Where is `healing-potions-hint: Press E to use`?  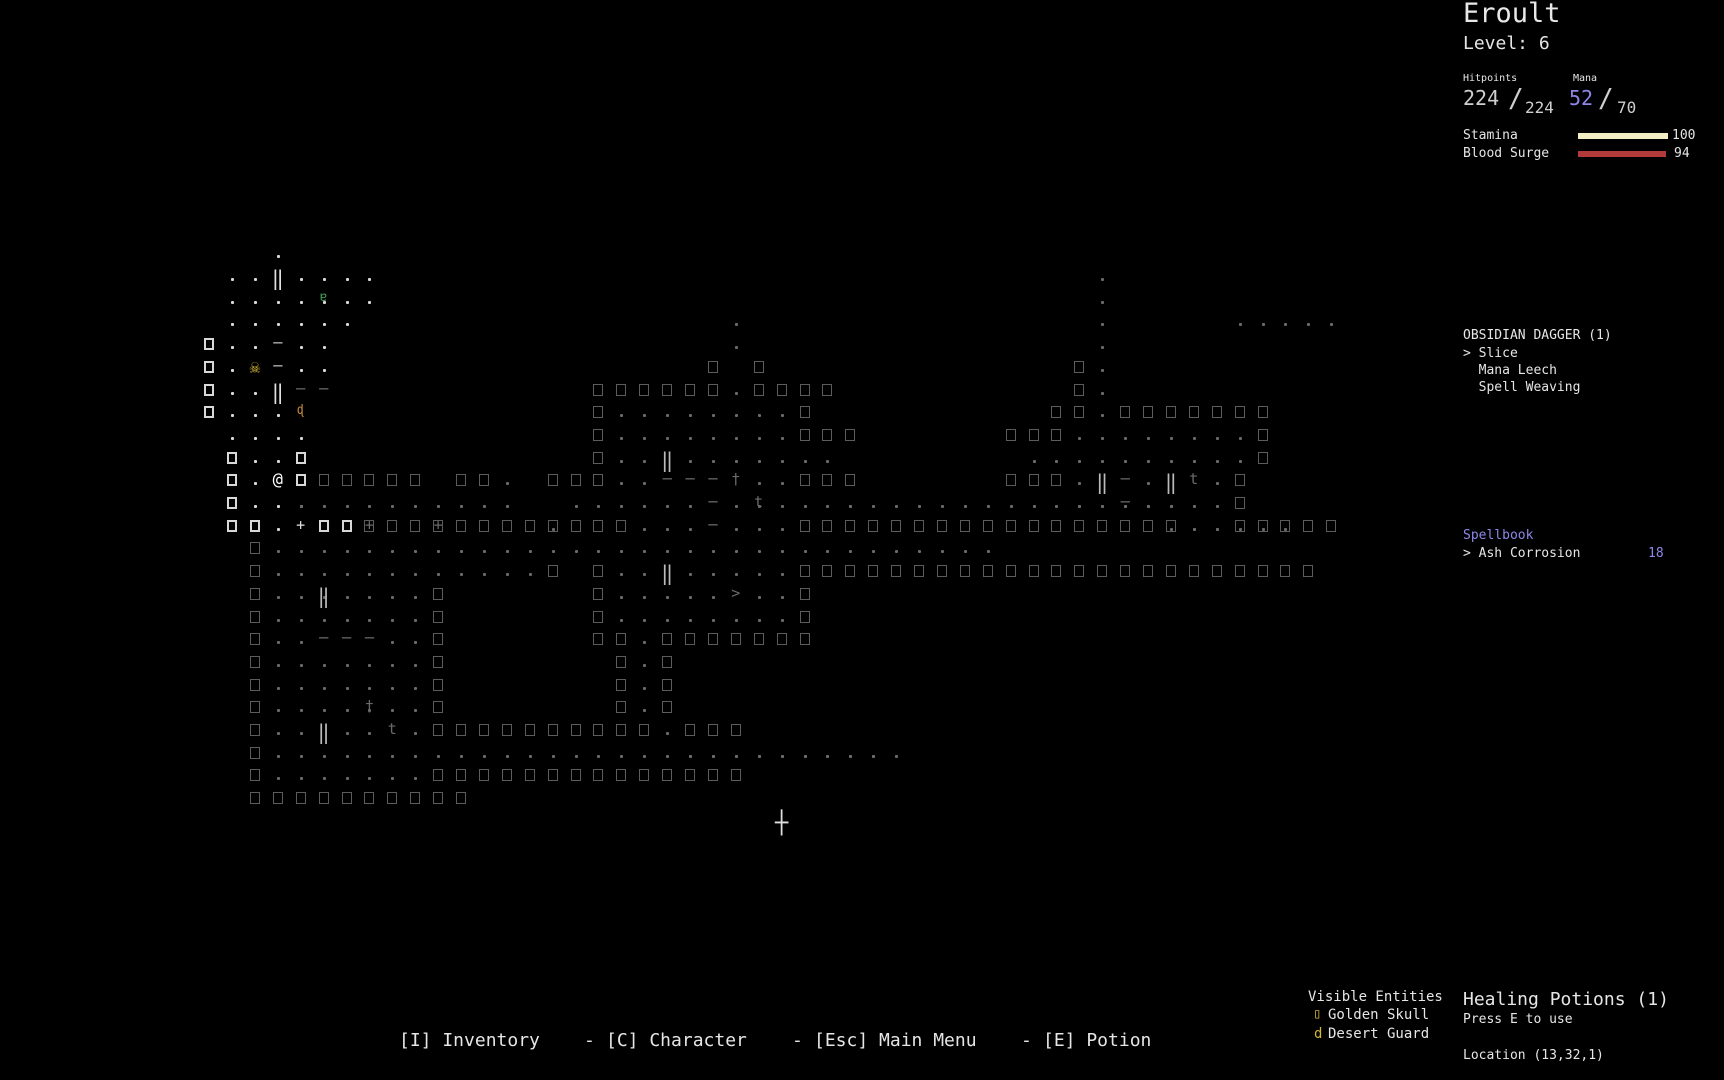 healing-potions-hint: Press E to use is located at coordinates (1518, 1019).